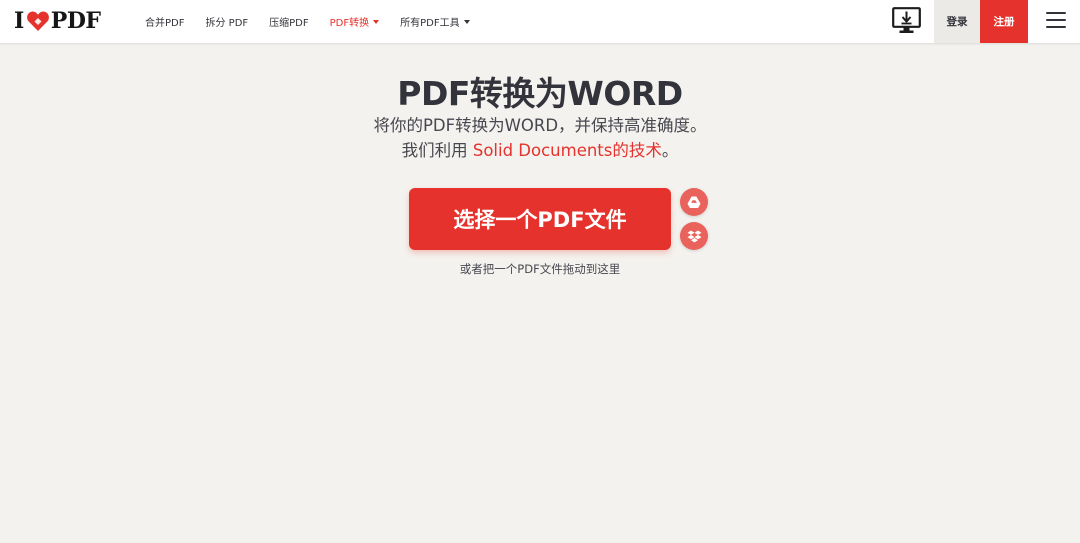 This screenshot has height=543, width=1080. I want to click on page-subtitle-credit: 我们利用 Solid Documents的技术。, so click(540, 149).